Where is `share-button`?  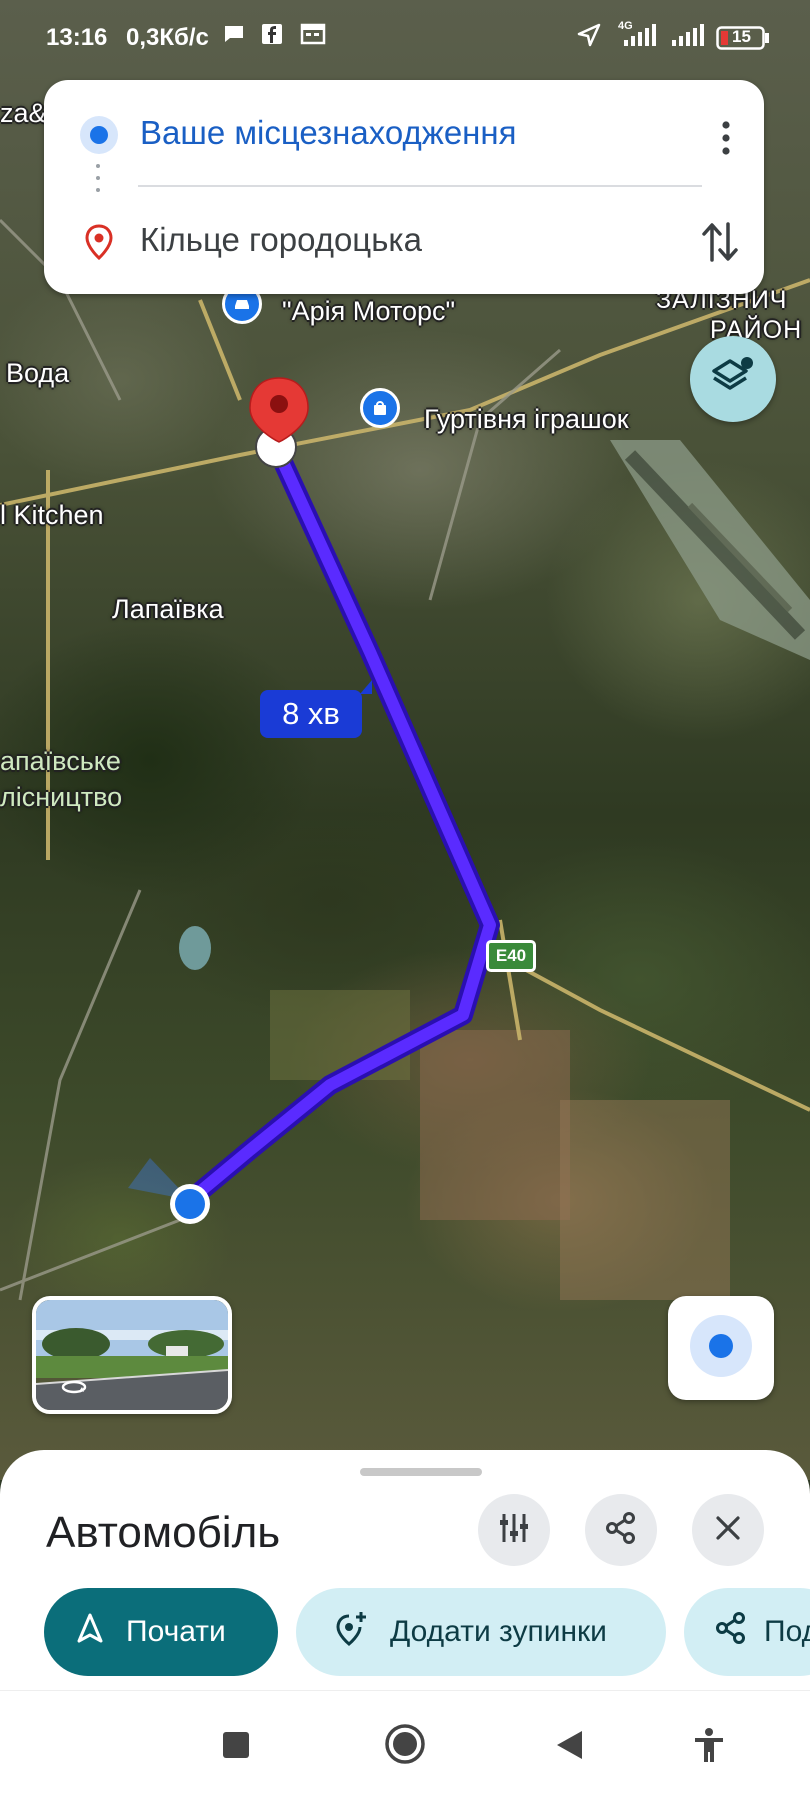 share-button is located at coordinates (621, 1530).